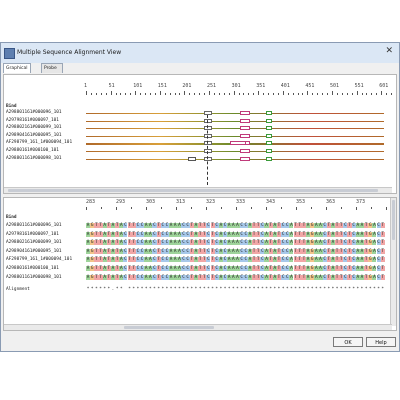 This screenshot has height=400, width=400. I want to click on bottom-ruler-tick-label: 303, so click(151, 202).